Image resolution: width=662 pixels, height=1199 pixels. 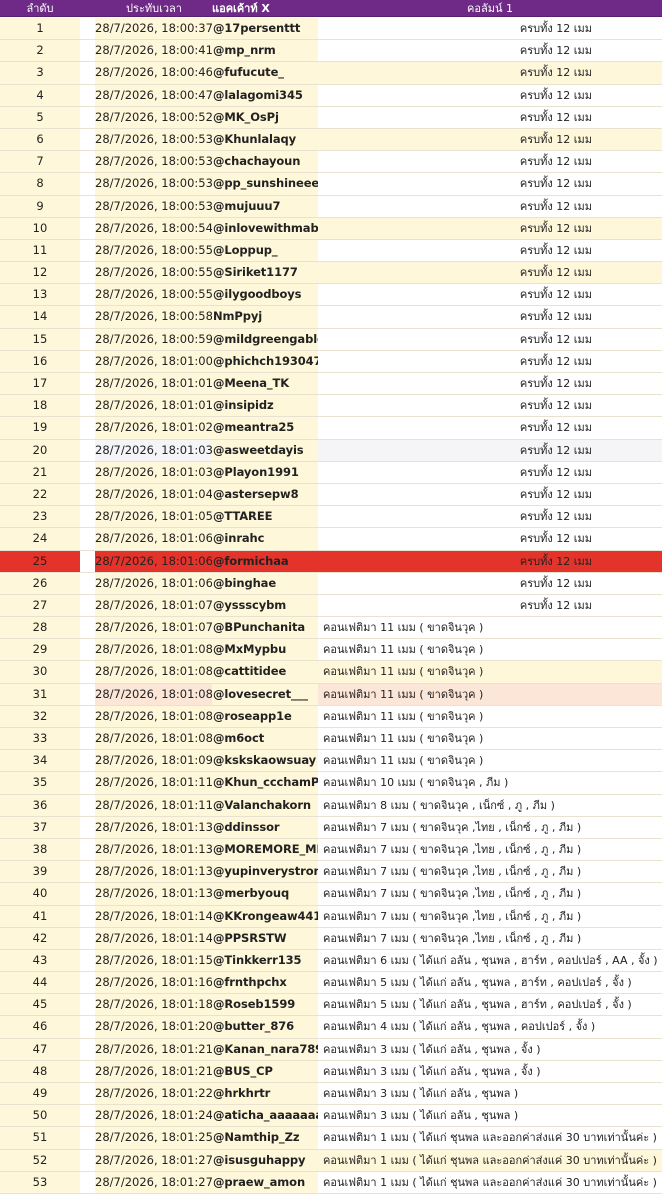 What do you see at coordinates (40, 916) in the screenshot?
I see `cell-no: 41` at bounding box center [40, 916].